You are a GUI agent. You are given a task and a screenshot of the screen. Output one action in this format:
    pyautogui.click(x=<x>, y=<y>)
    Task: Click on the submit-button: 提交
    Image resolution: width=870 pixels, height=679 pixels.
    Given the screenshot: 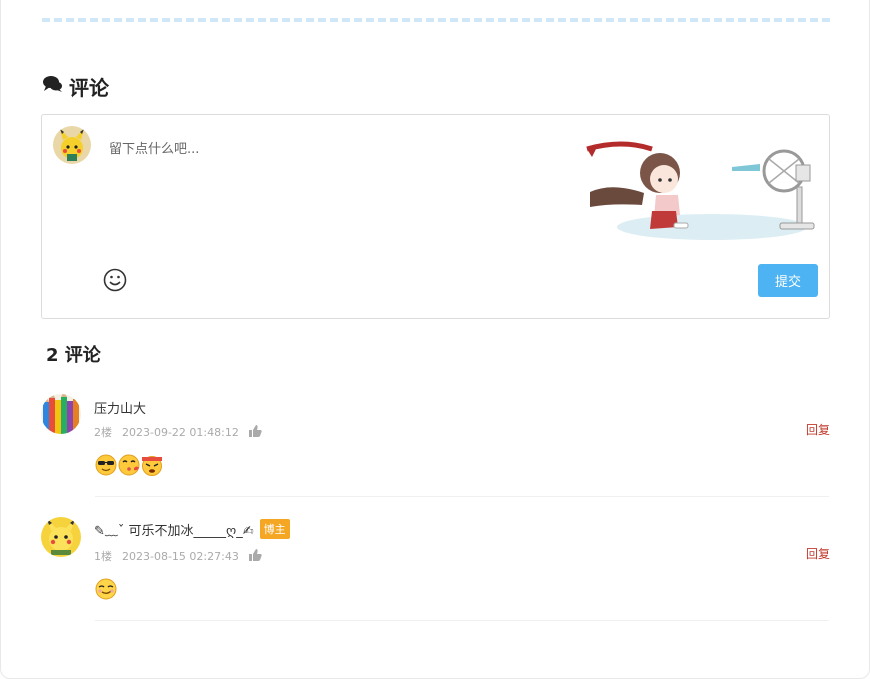 What is the action you would take?
    pyautogui.click(x=788, y=280)
    